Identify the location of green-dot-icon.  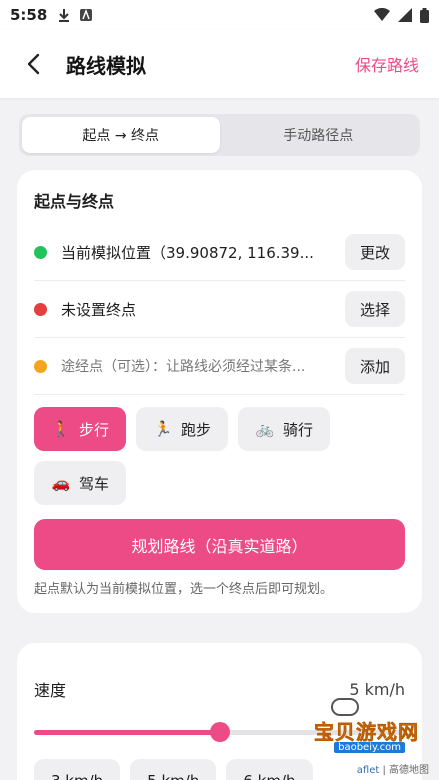
(40, 252).